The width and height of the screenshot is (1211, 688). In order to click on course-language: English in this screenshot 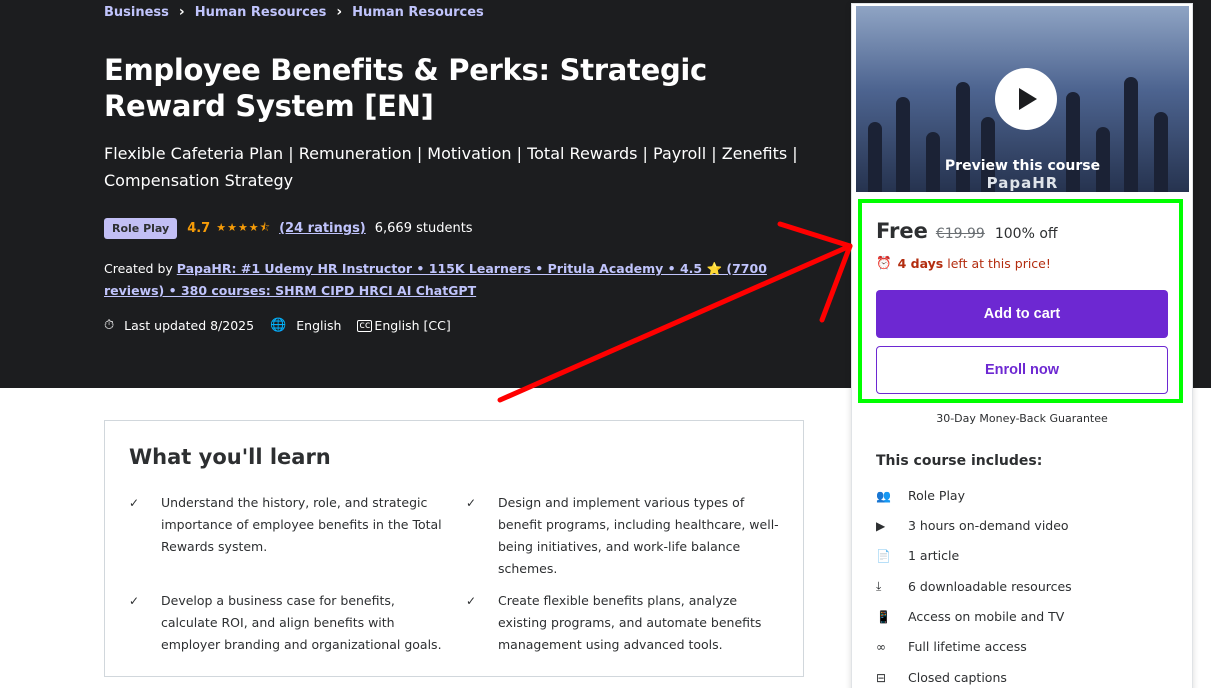, I will do `click(319, 325)`.